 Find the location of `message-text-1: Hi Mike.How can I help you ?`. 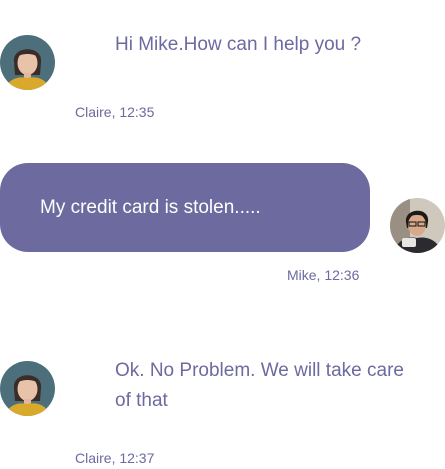

message-text-1: Hi Mike.How can I help you ? is located at coordinates (238, 44).